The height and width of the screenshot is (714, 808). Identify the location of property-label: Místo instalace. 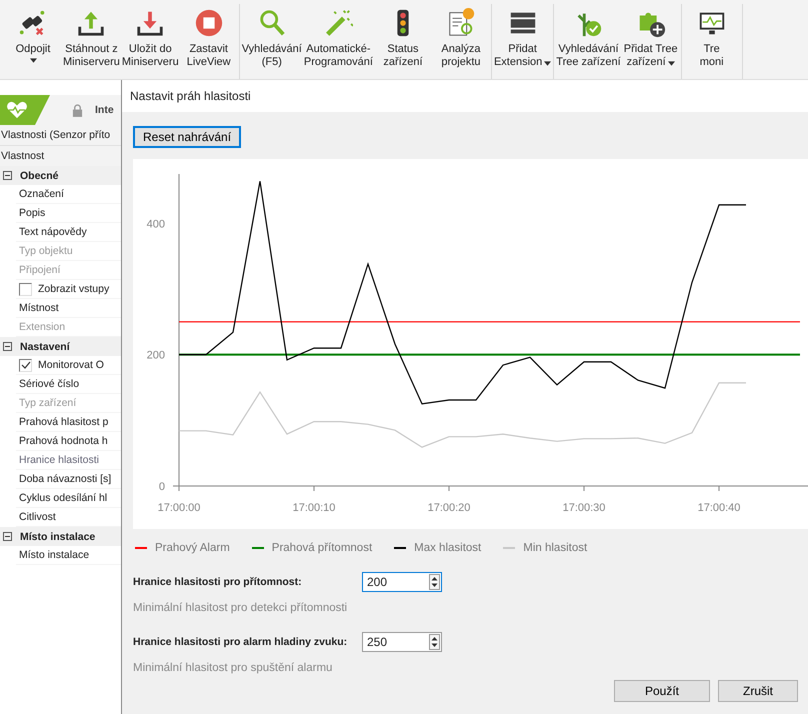
(54, 555).